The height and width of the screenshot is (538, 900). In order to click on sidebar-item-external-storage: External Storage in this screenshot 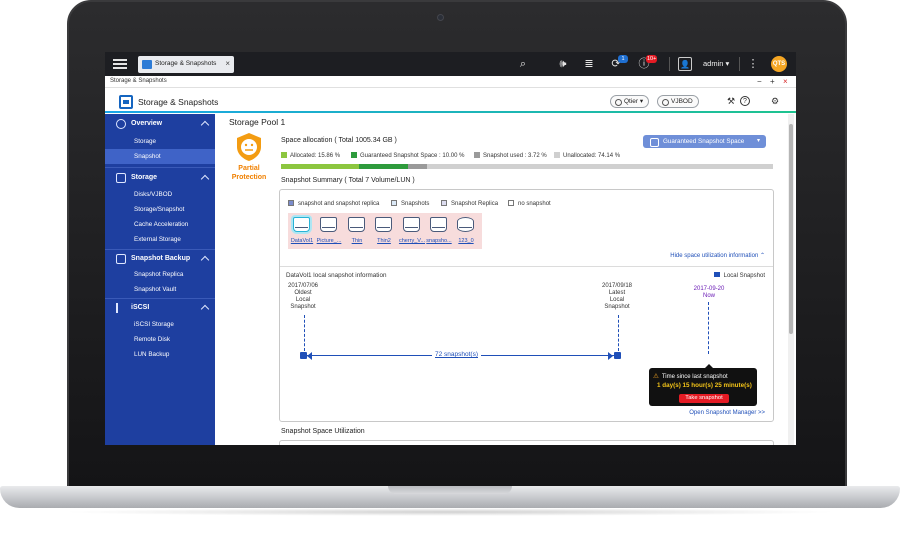, I will do `click(160, 239)`.